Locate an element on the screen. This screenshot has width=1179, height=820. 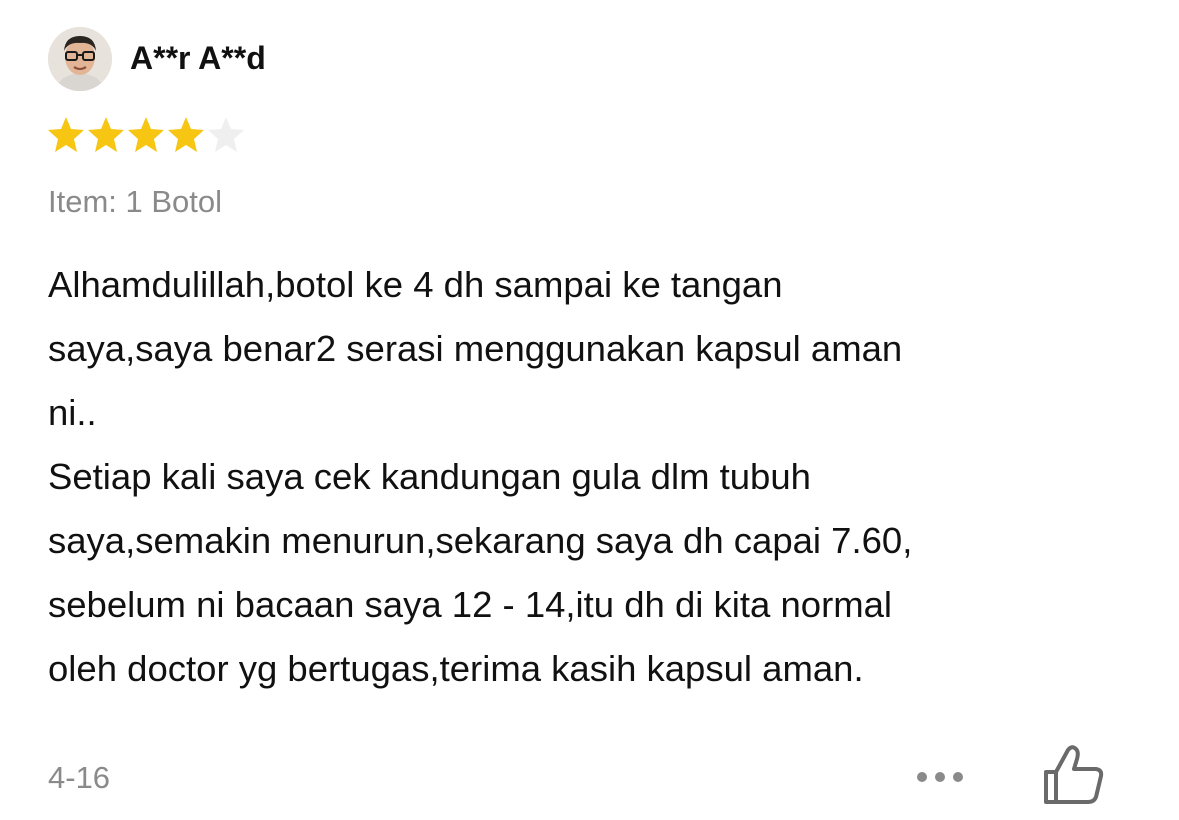
avatar is located at coordinates (80, 59).